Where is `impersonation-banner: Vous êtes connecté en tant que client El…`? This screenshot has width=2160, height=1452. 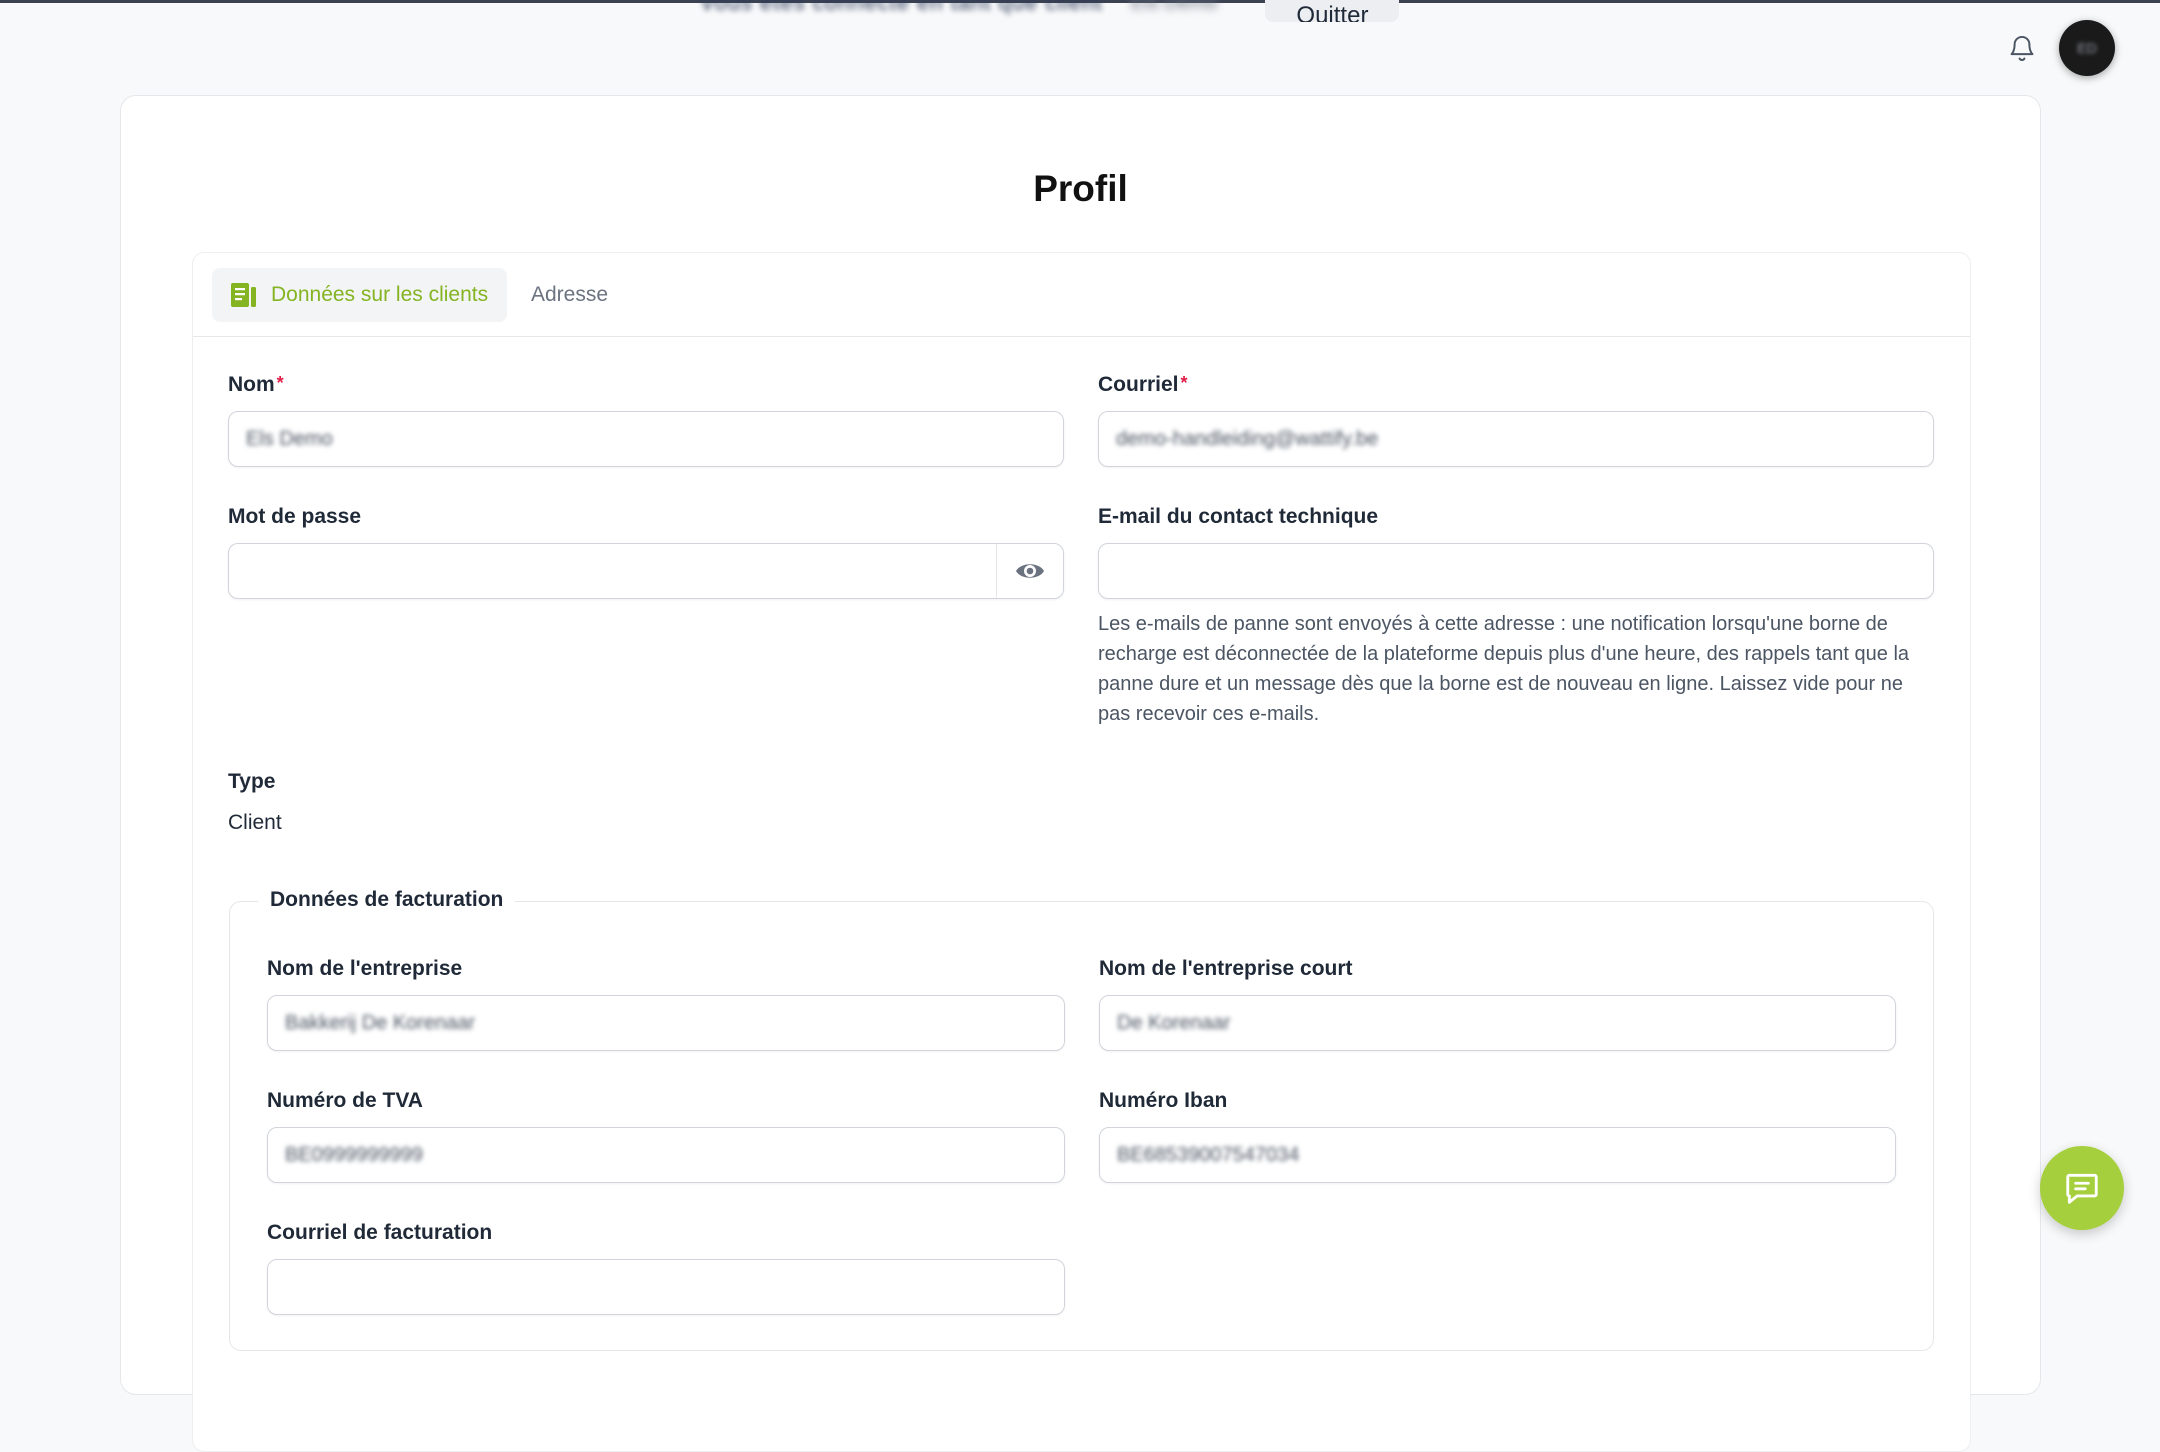
impersonation-banner: Vous êtes connecté en tant que client El… is located at coordinates (1080, 11).